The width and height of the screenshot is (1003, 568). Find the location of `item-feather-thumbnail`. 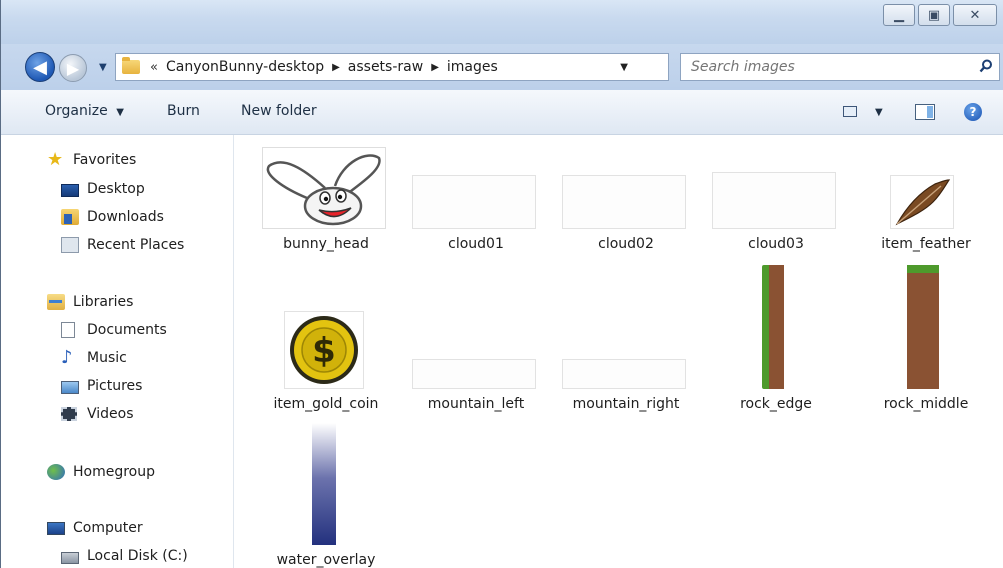

item-feather-thumbnail is located at coordinates (922, 202).